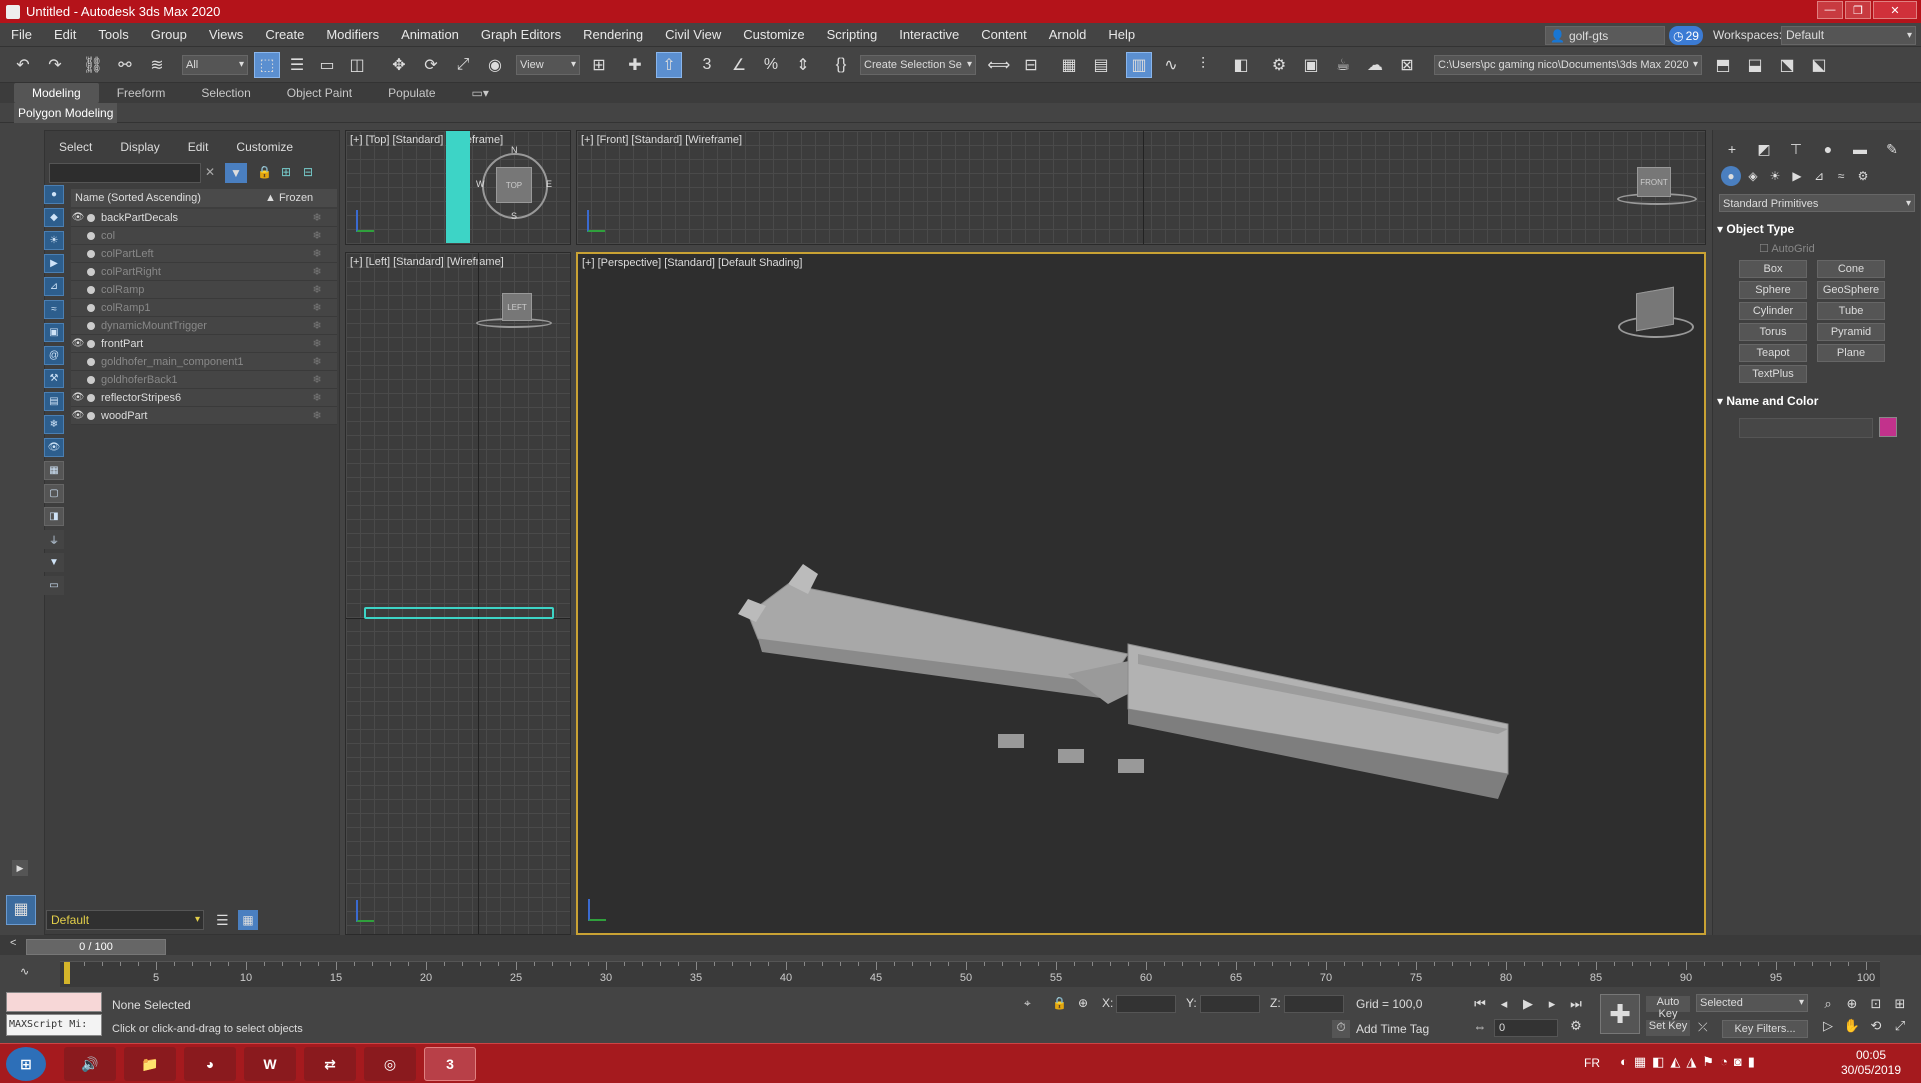 This screenshot has width=1921, height=1083. Describe the element at coordinates (204, 236) in the screenshot. I see `list-item: col ❄` at that location.